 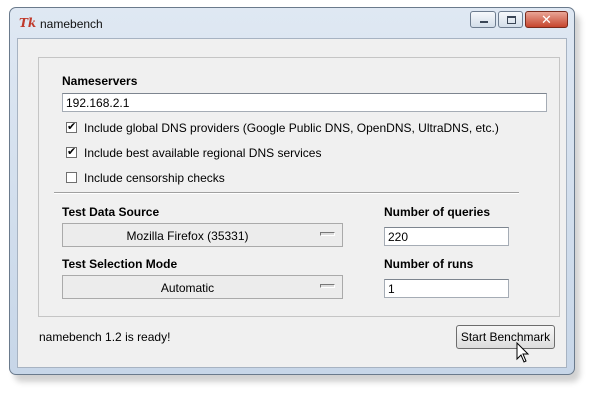 What do you see at coordinates (105, 337) in the screenshot?
I see `status-text: namebench 1.2 is ready!` at bounding box center [105, 337].